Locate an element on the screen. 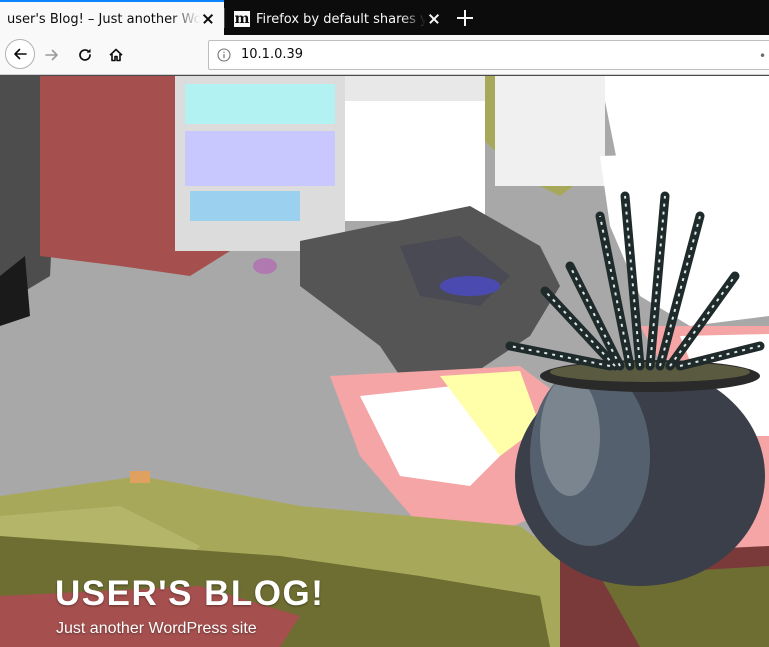 The image size is (769, 647). page-actions-more-icon: ••• is located at coordinates (764, 56).